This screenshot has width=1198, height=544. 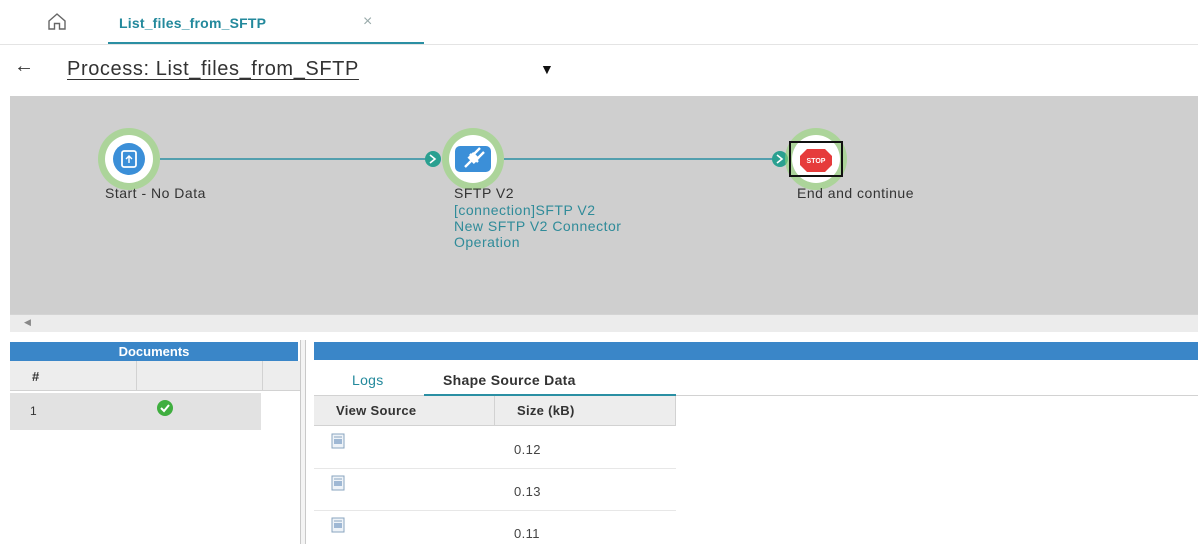 I want to click on close-icon: ×, so click(x=367, y=22).